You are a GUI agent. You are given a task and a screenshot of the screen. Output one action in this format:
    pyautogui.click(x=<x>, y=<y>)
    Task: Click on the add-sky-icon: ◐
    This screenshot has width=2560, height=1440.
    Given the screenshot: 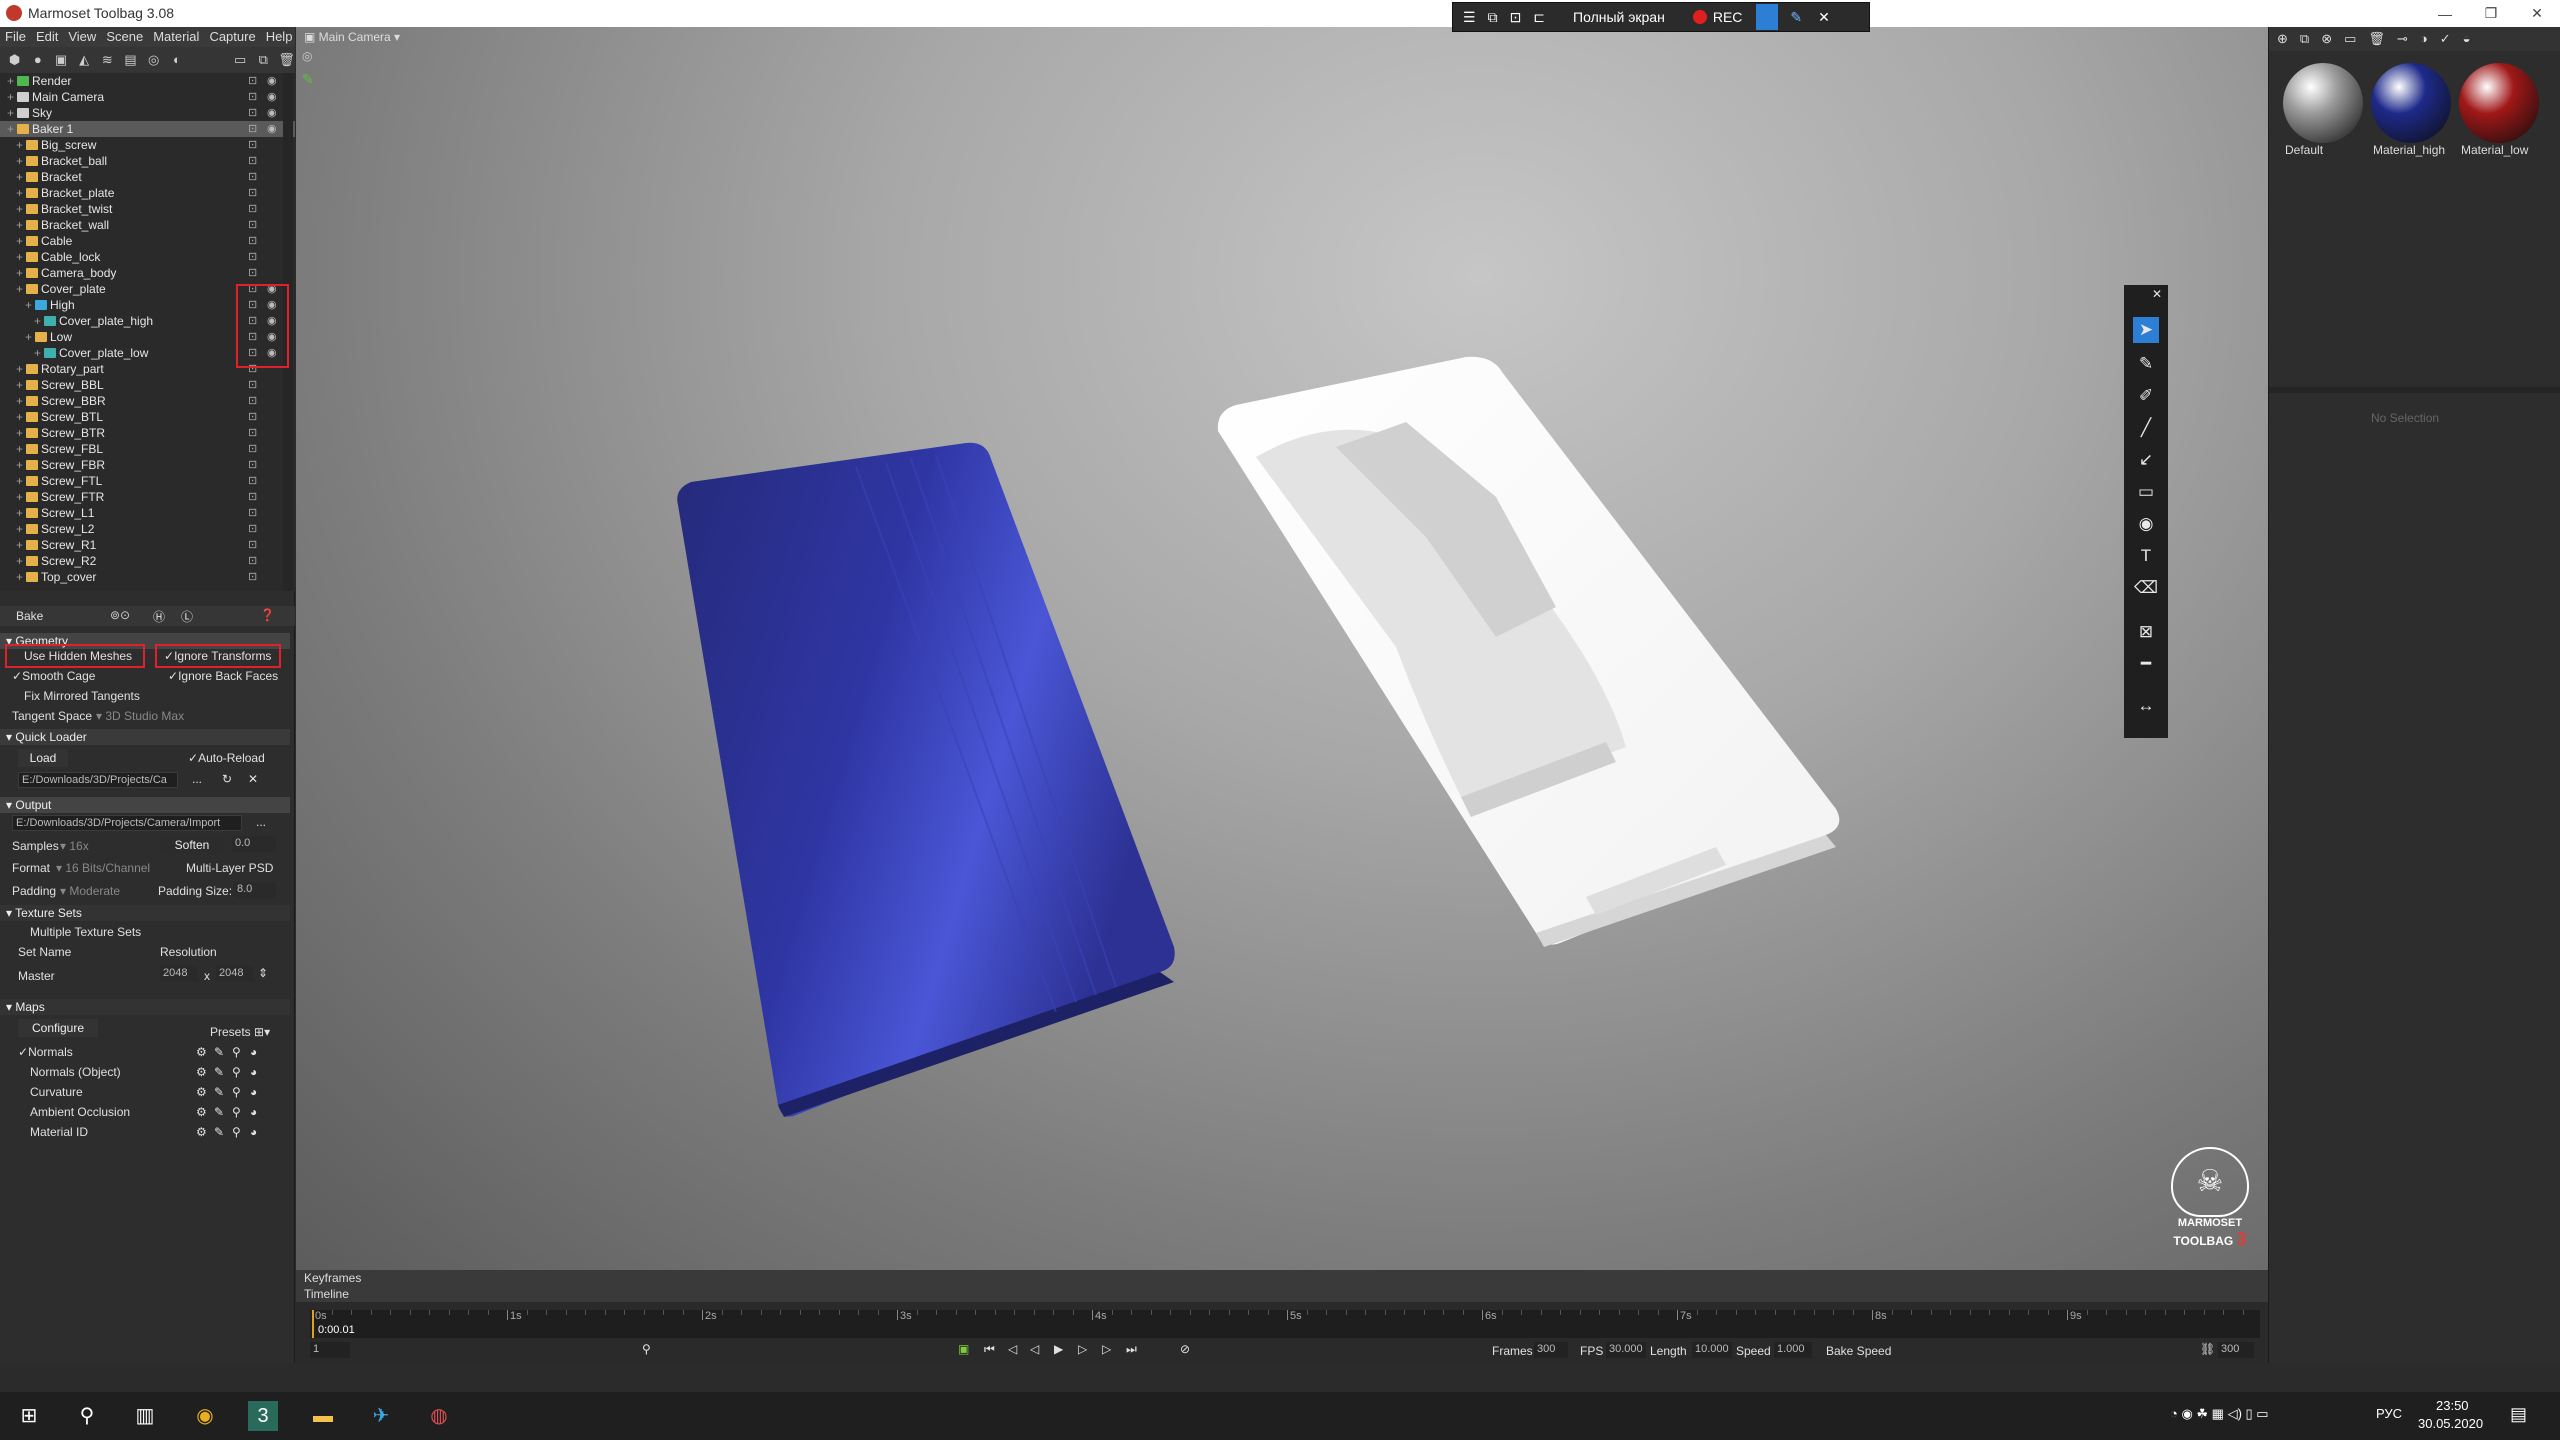 What is the action you would take?
    pyautogui.click(x=176, y=60)
    